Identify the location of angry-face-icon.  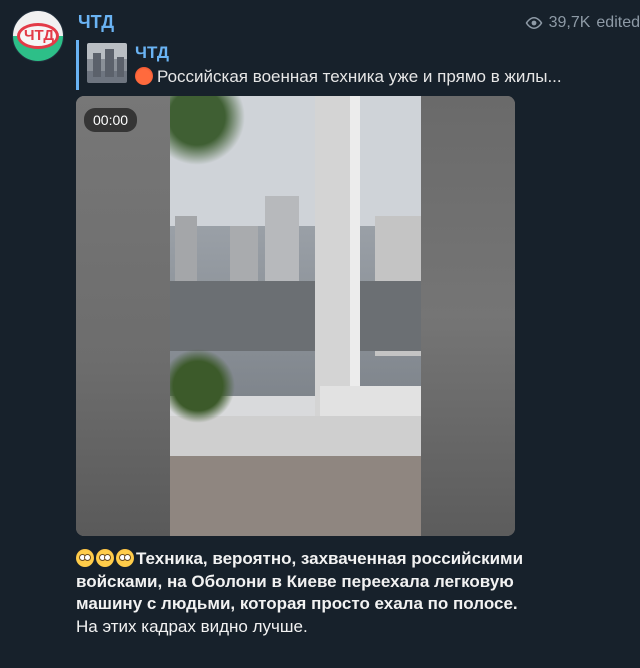
(144, 76).